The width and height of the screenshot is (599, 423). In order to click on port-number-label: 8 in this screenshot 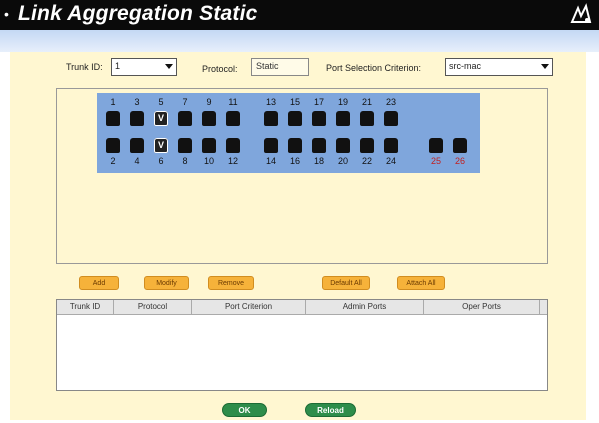, I will do `click(185, 161)`.